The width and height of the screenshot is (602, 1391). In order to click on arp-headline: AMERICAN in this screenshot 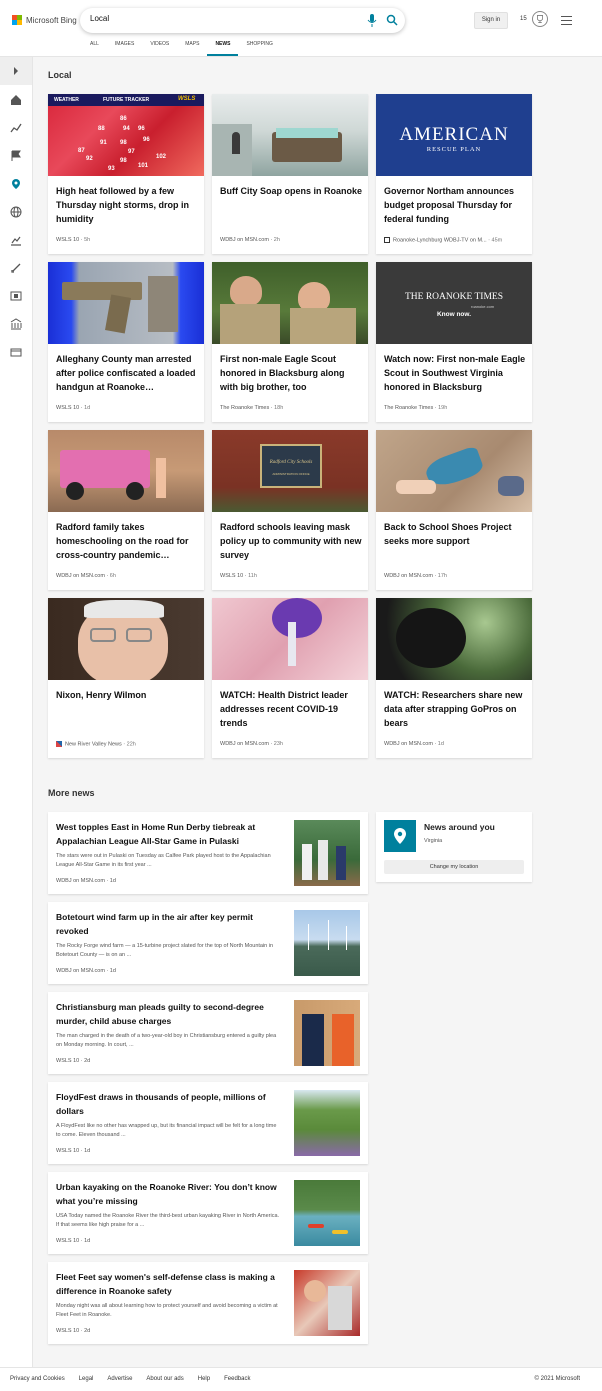, I will do `click(454, 134)`.